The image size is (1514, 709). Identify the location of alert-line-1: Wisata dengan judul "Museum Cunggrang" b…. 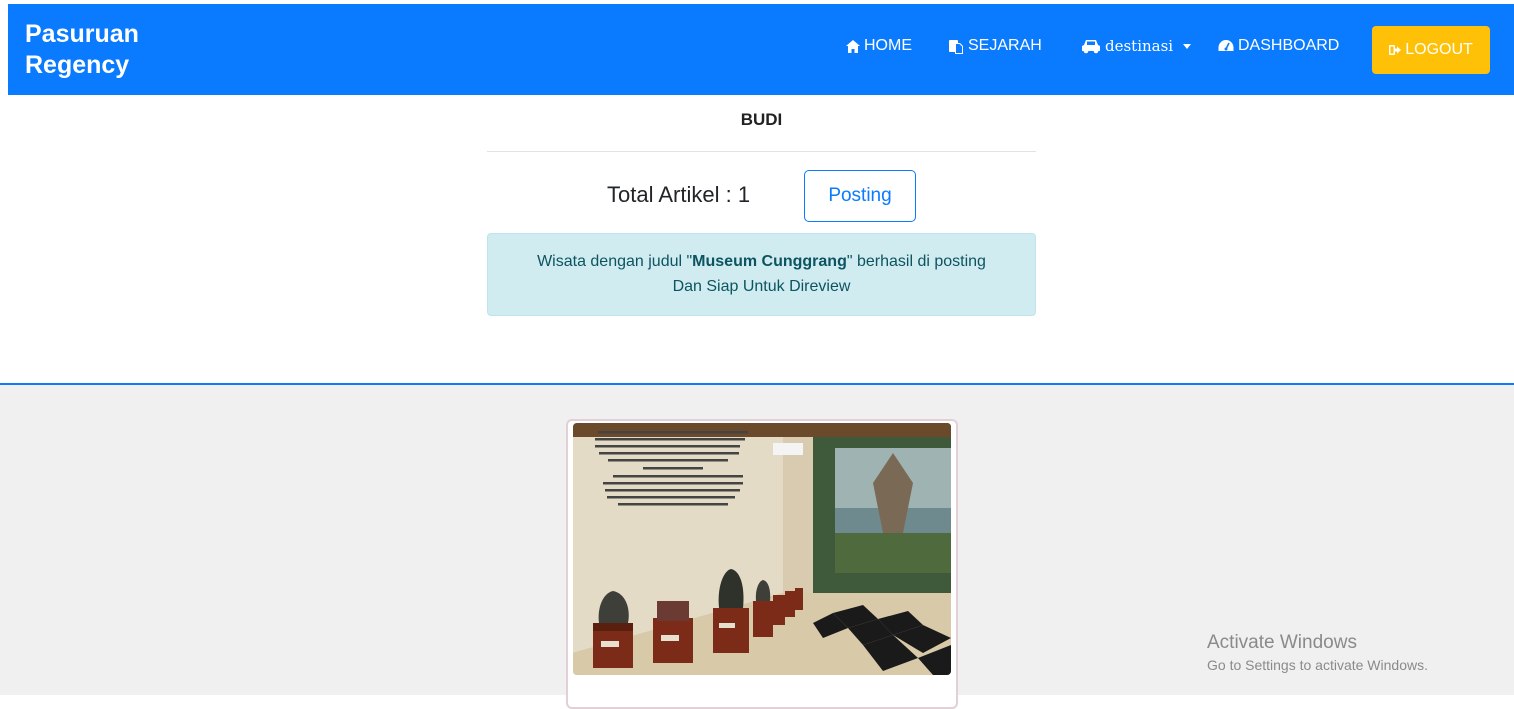
(761, 261).